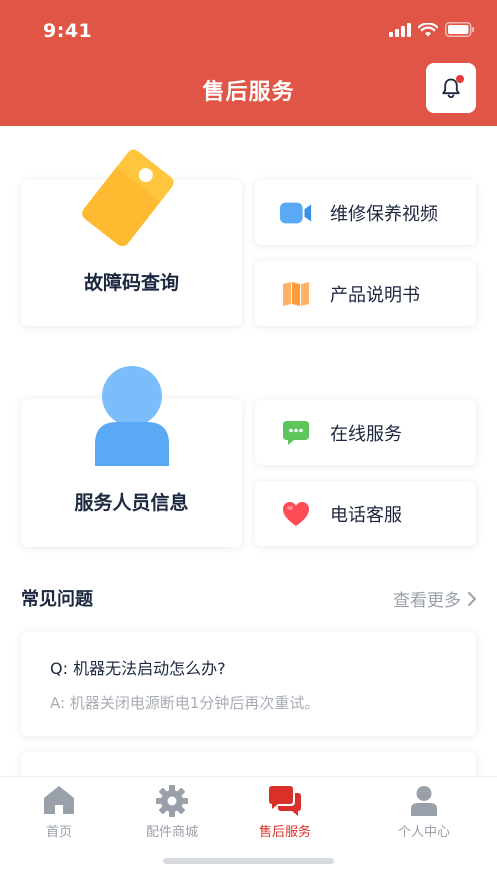  Describe the element at coordinates (131, 283) in the screenshot. I see `fault-code-label: 故障码查询` at that location.